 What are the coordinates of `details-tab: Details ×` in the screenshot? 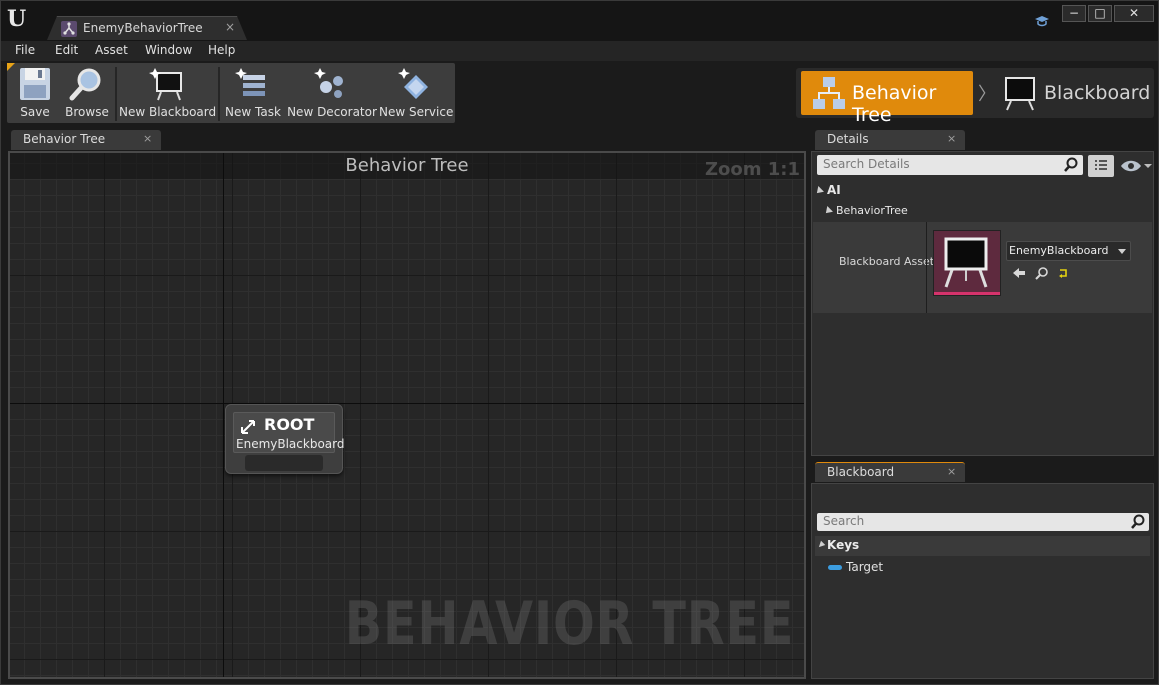 It's located at (890, 140).